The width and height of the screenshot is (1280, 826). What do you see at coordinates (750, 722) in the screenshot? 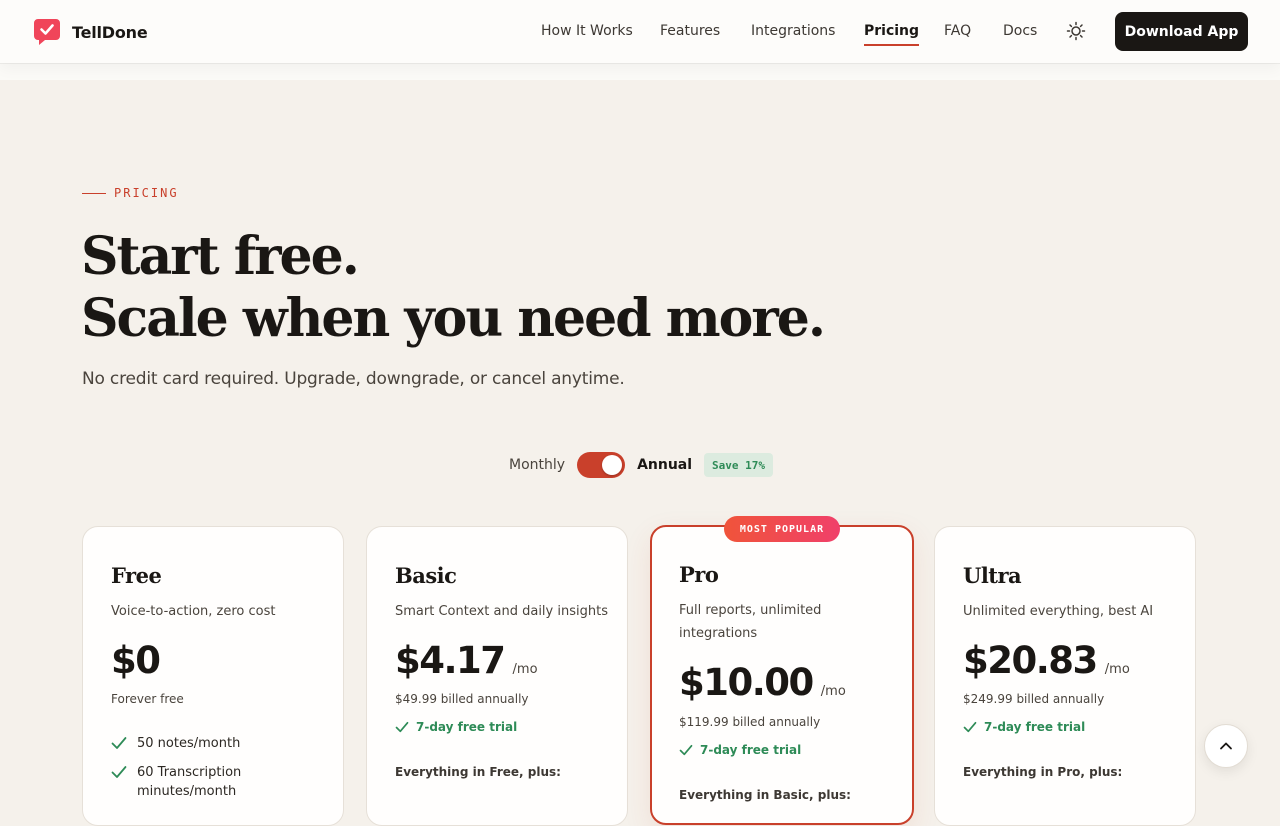
I see `plan-billing-note: $119.99 billed annually` at bounding box center [750, 722].